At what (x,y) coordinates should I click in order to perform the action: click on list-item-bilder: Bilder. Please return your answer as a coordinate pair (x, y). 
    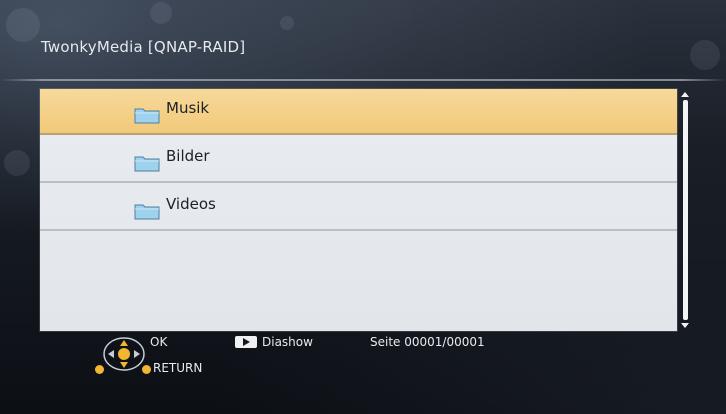
    Looking at the image, I should click on (358, 160).